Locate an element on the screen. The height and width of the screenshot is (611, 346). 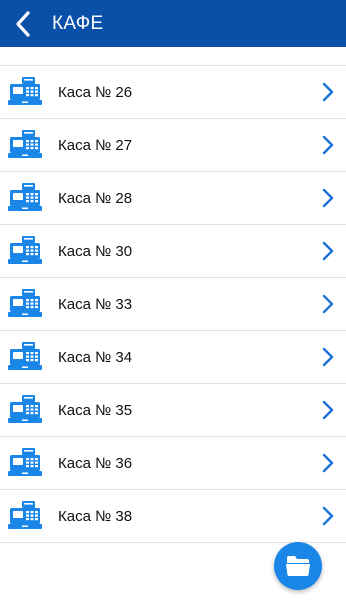
folder-fab-button is located at coordinates (298, 566).